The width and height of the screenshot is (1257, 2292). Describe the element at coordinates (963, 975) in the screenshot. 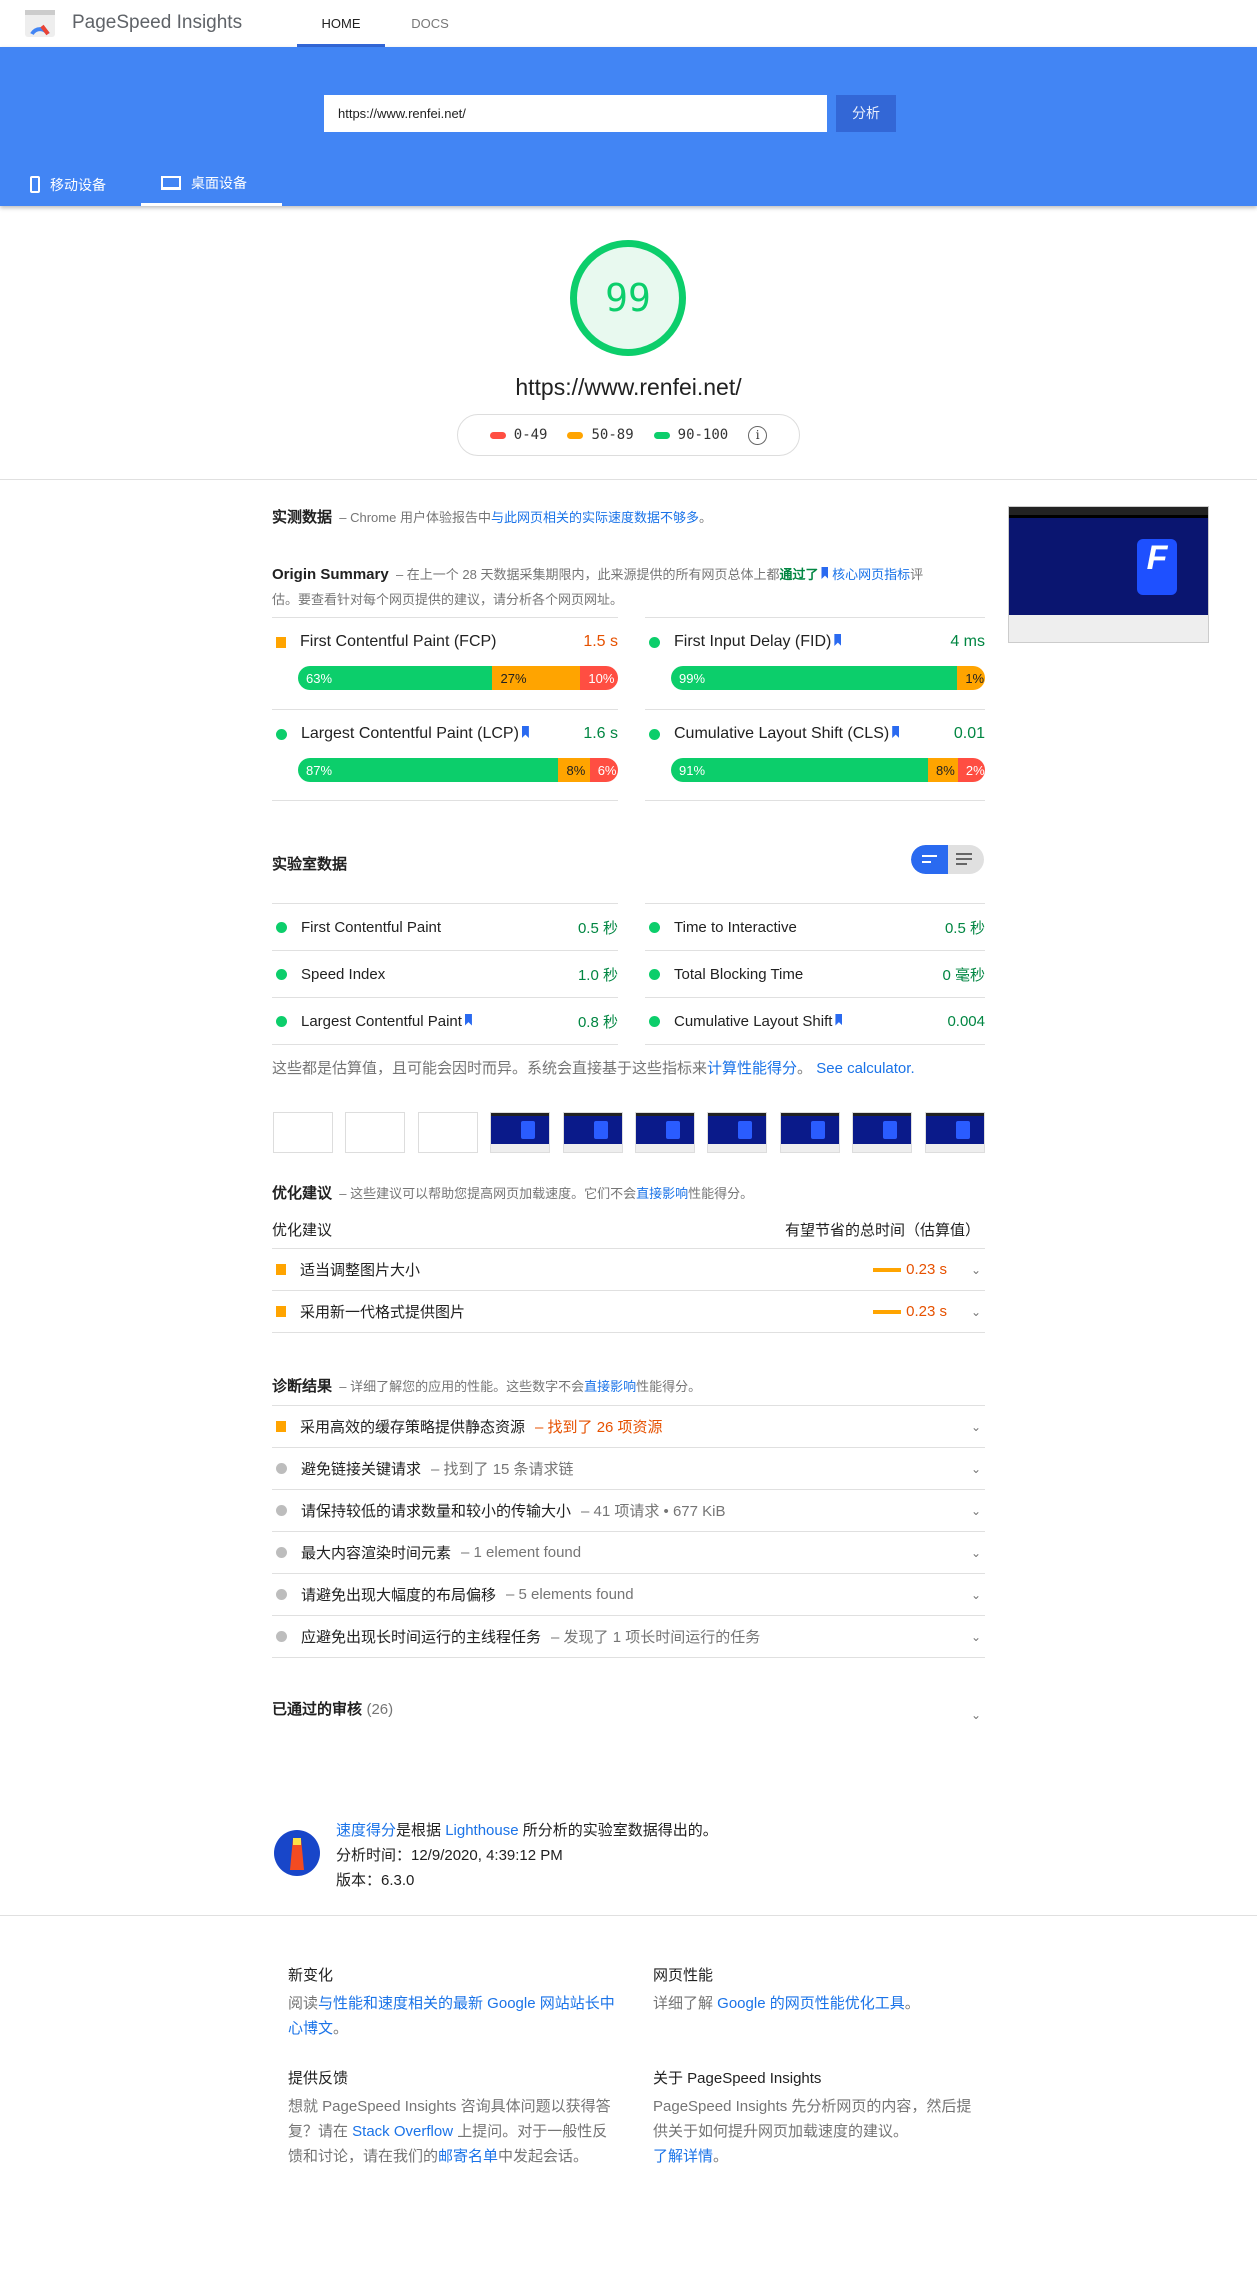

I see `metric-value: 0 毫秒` at that location.